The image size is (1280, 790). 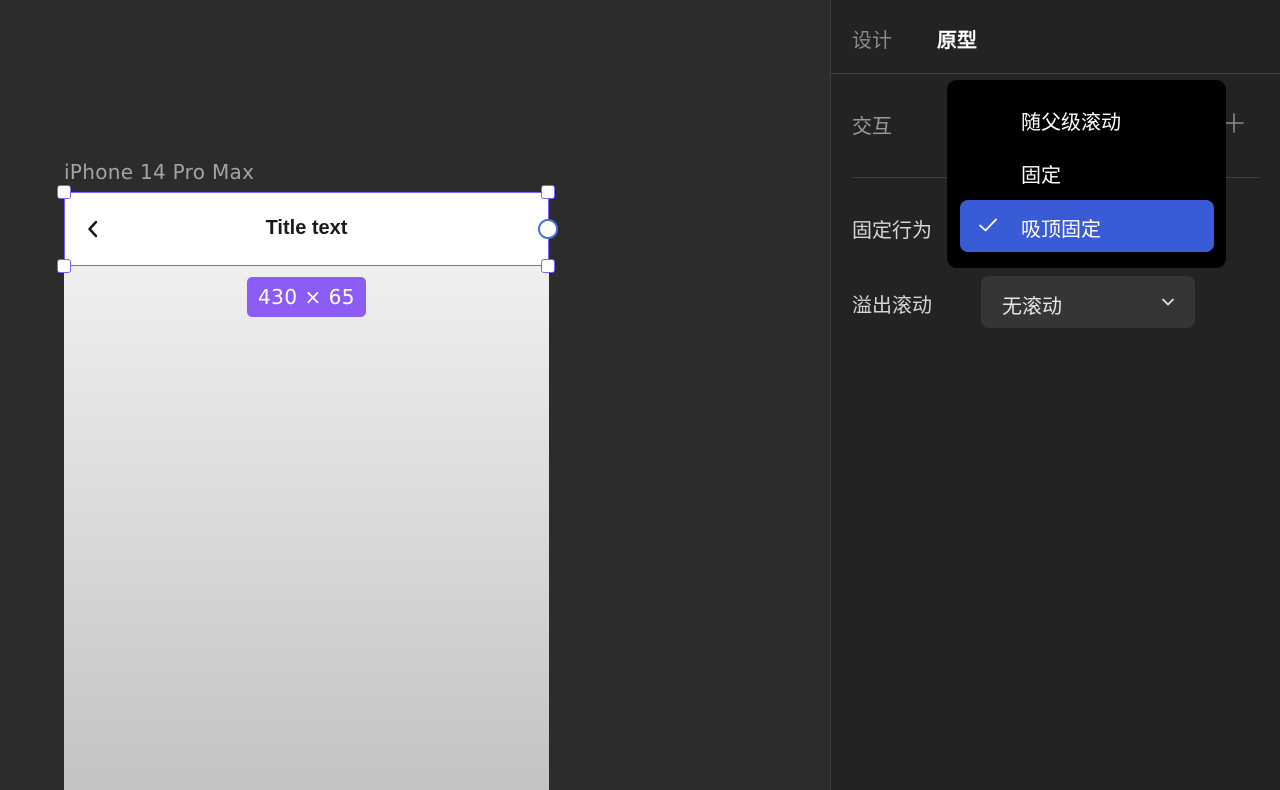 What do you see at coordinates (988, 225) in the screenshot?
I see `check-icon` at bounding box center [988, 225].